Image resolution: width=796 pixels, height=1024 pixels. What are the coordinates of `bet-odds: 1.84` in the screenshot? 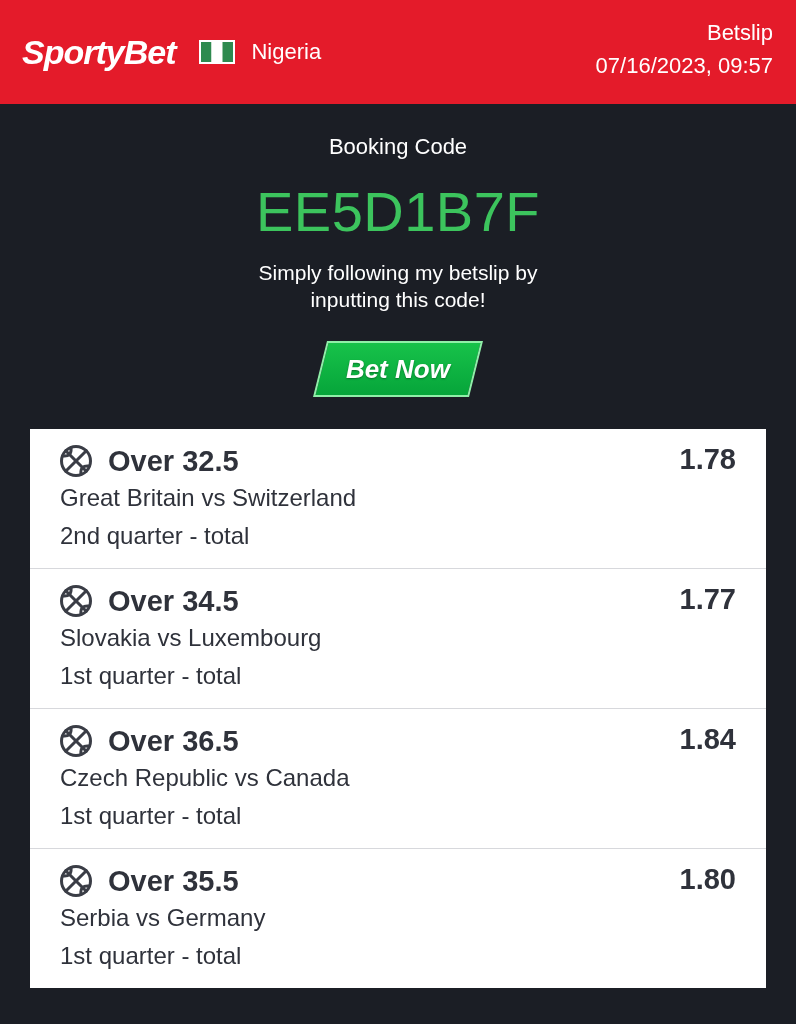 It's located at (707, 739).